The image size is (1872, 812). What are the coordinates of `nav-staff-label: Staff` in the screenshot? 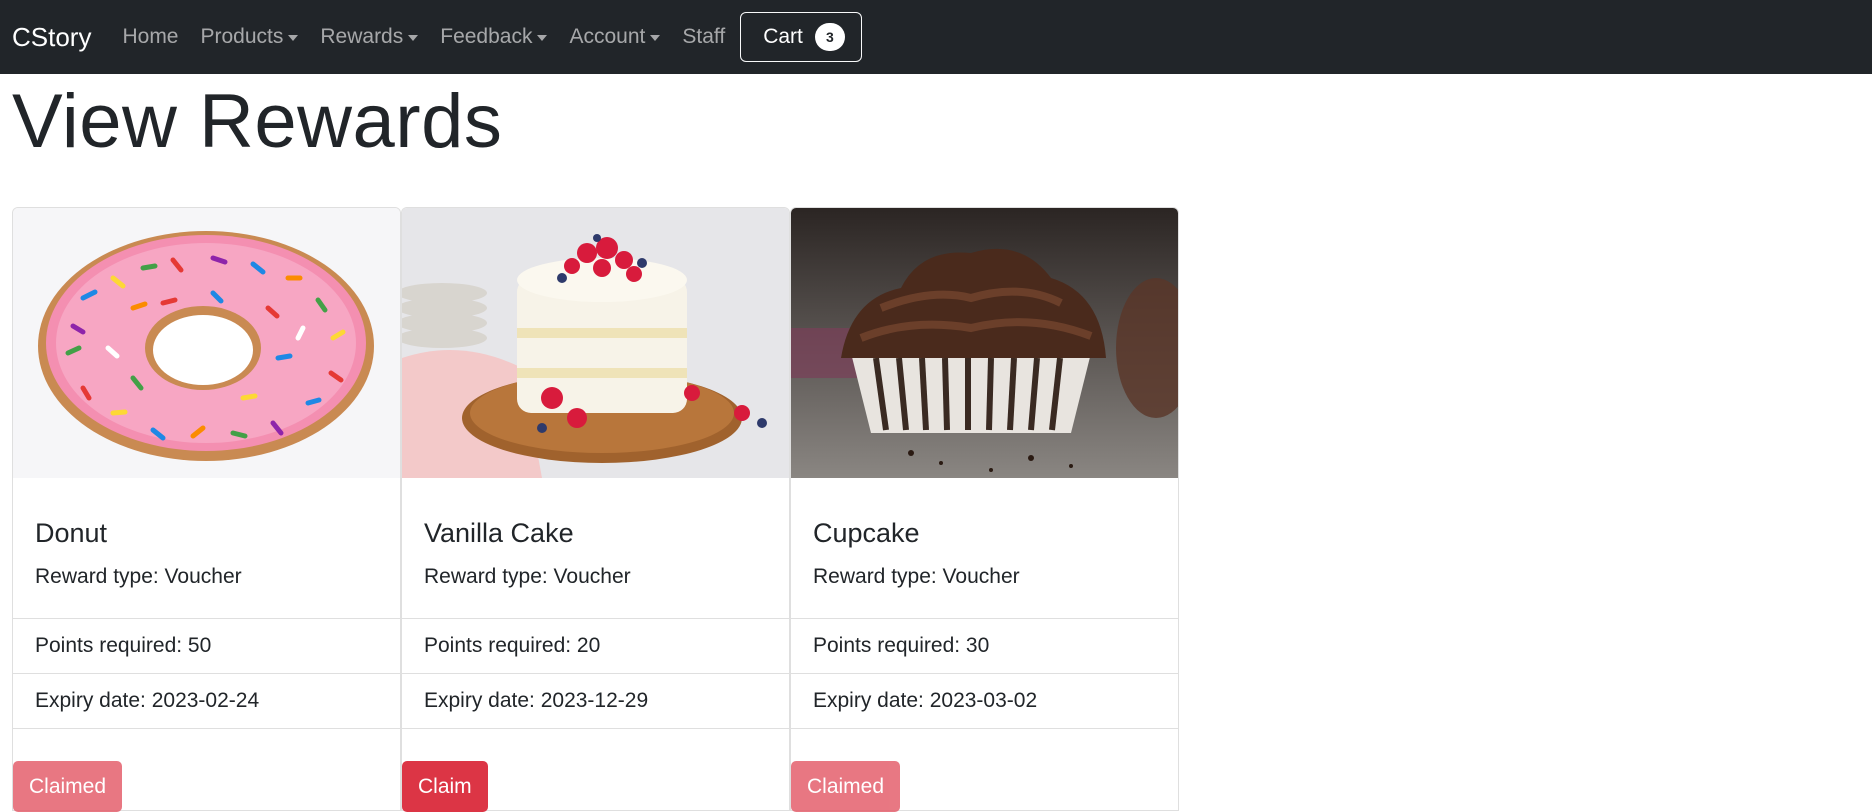 It's located at (704, 36).